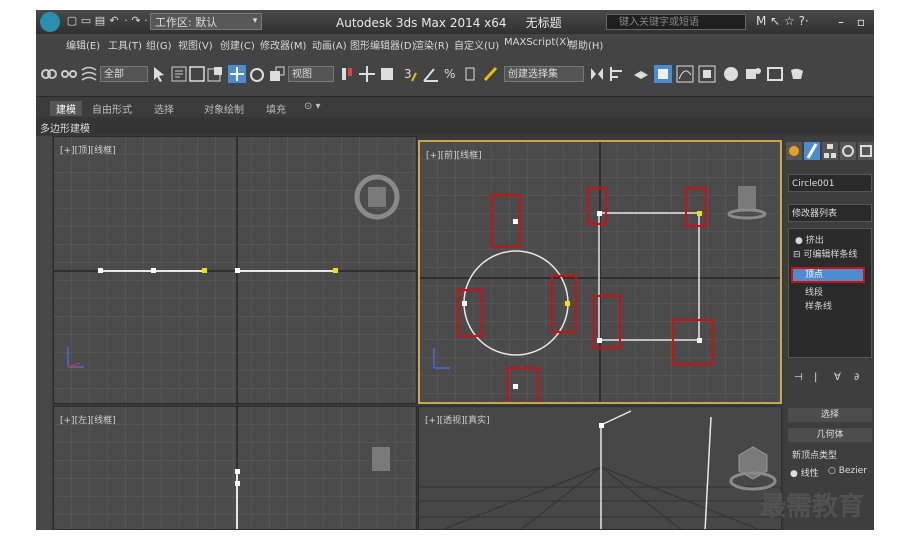 Image resolution: width=912 pixels, height=544 pixels. Describe the element at coordinates (753, 74) in the screenshot. I see `render-setup-icon` at that location.